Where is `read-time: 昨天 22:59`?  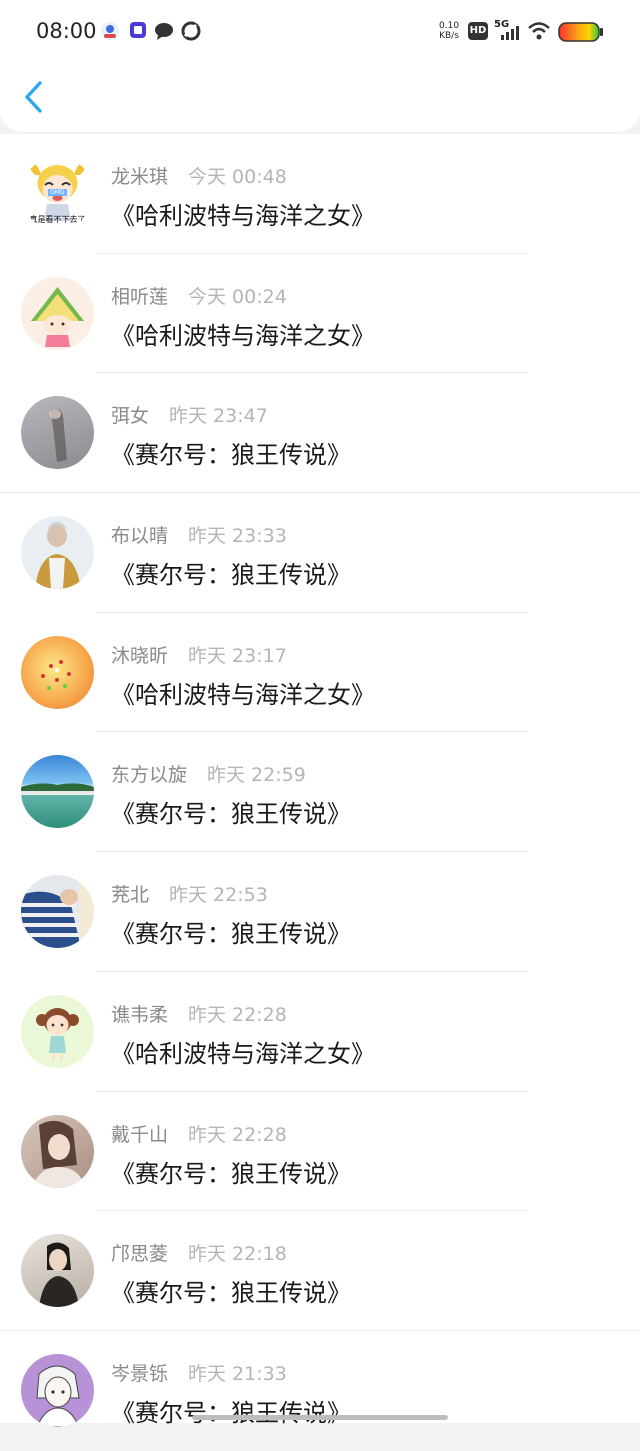 read-time: 昨天 22:59 is located at coordinates (256, 775).